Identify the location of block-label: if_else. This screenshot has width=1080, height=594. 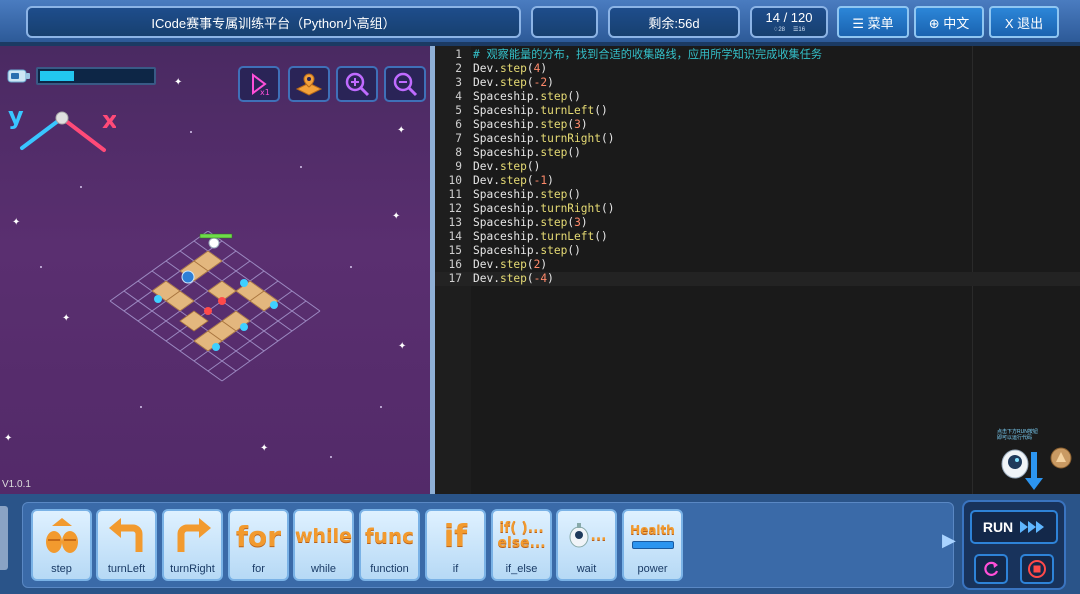
(521, 569).